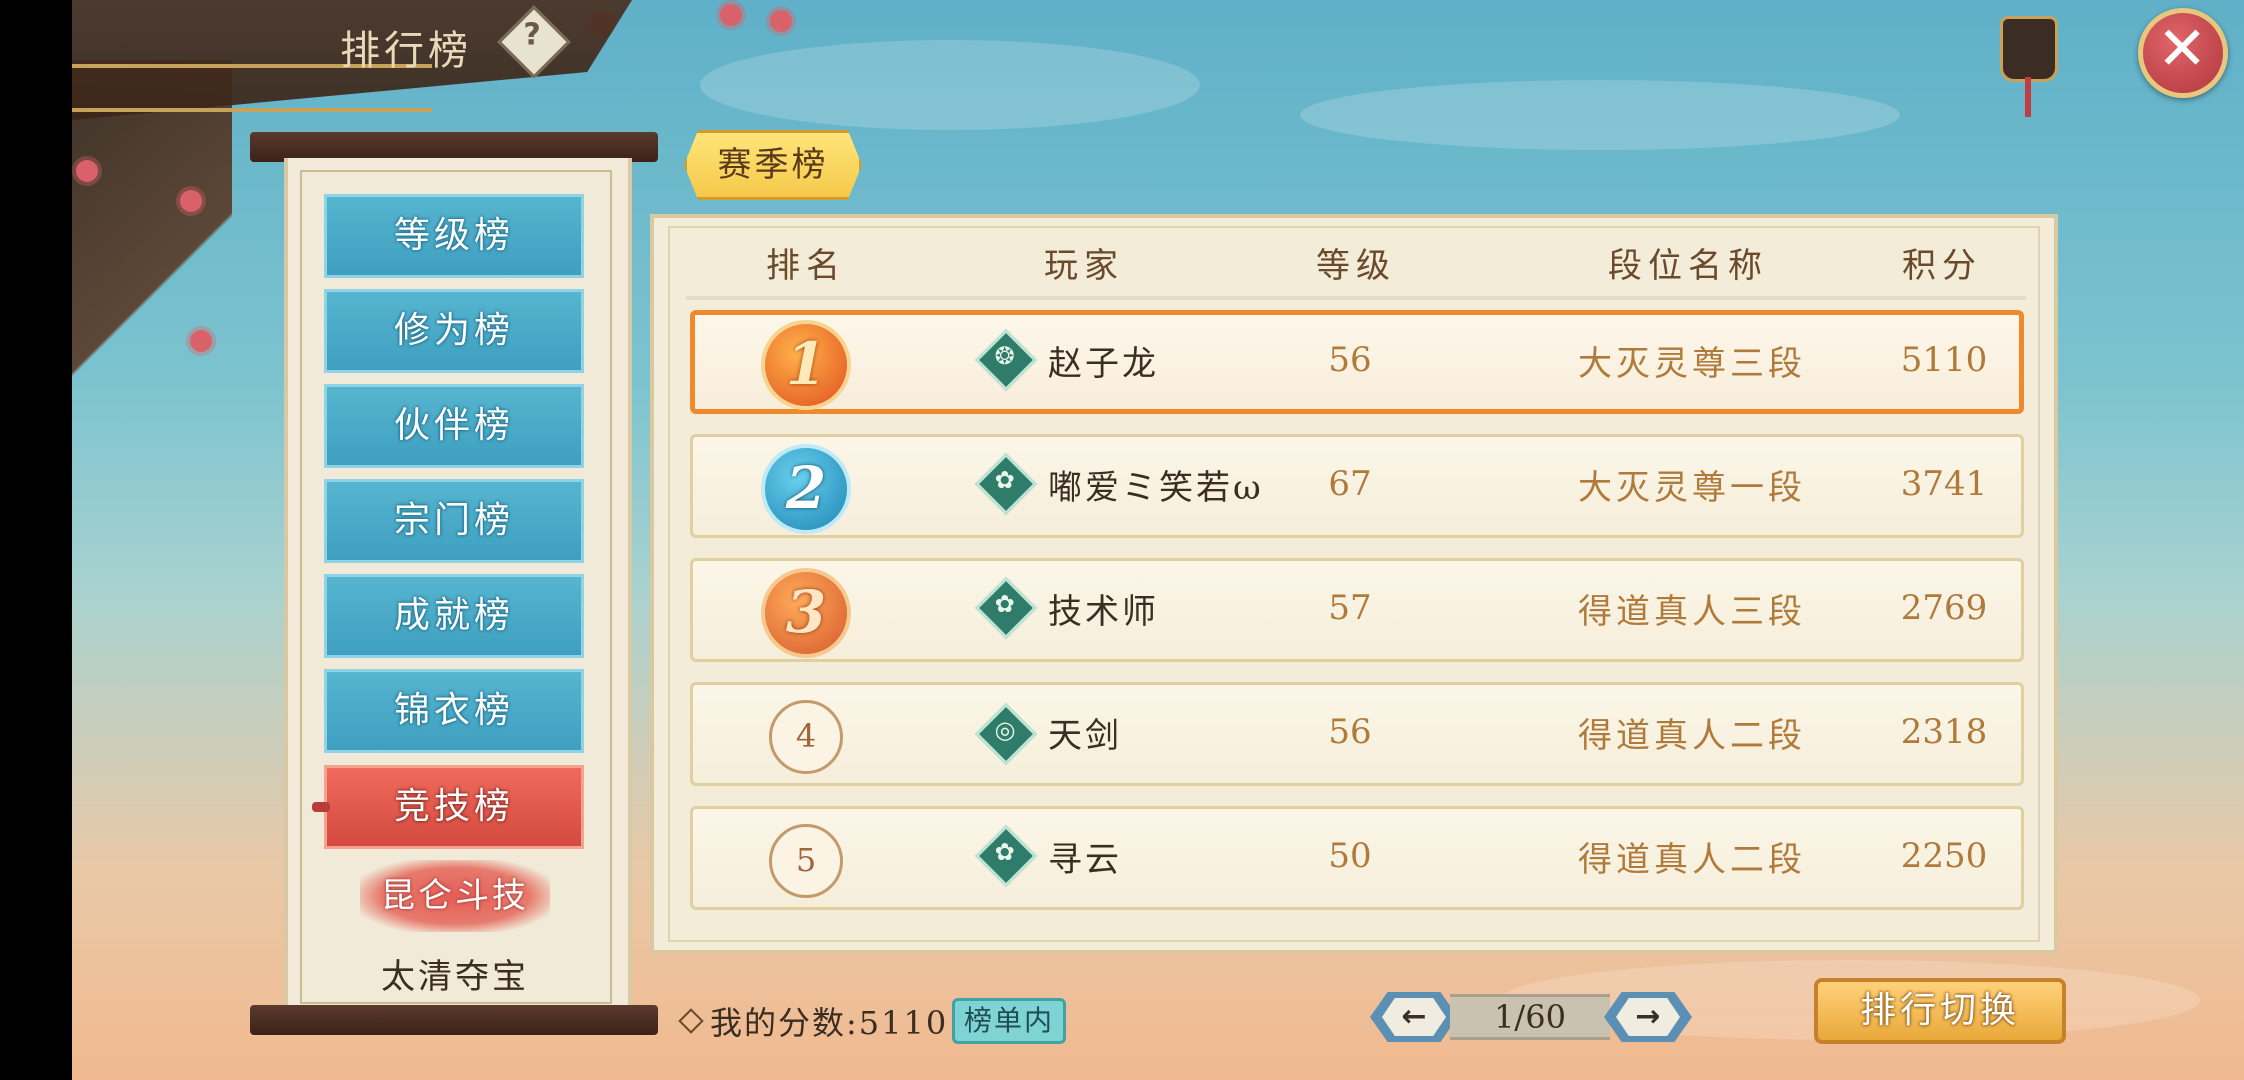  Describe the element at coordinates (455, 977) in the screenshot. I see `sub-item-taiqing-treasure: 太清夺宝` at that location.